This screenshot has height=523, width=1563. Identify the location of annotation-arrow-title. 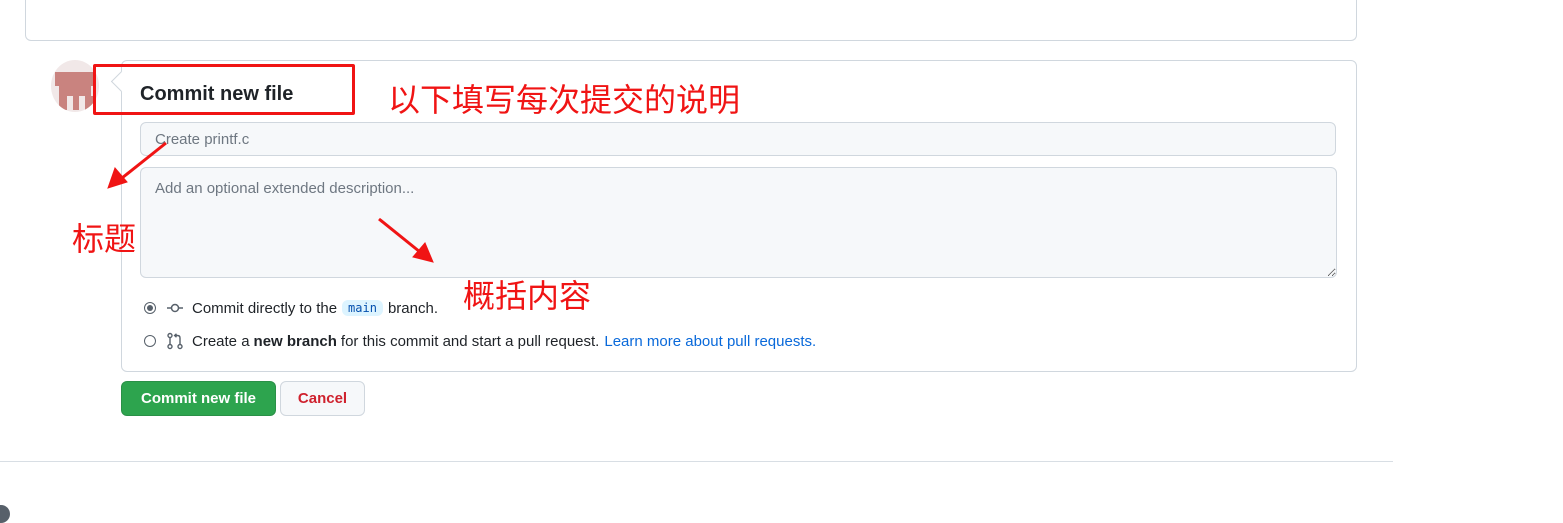
(137, 165).